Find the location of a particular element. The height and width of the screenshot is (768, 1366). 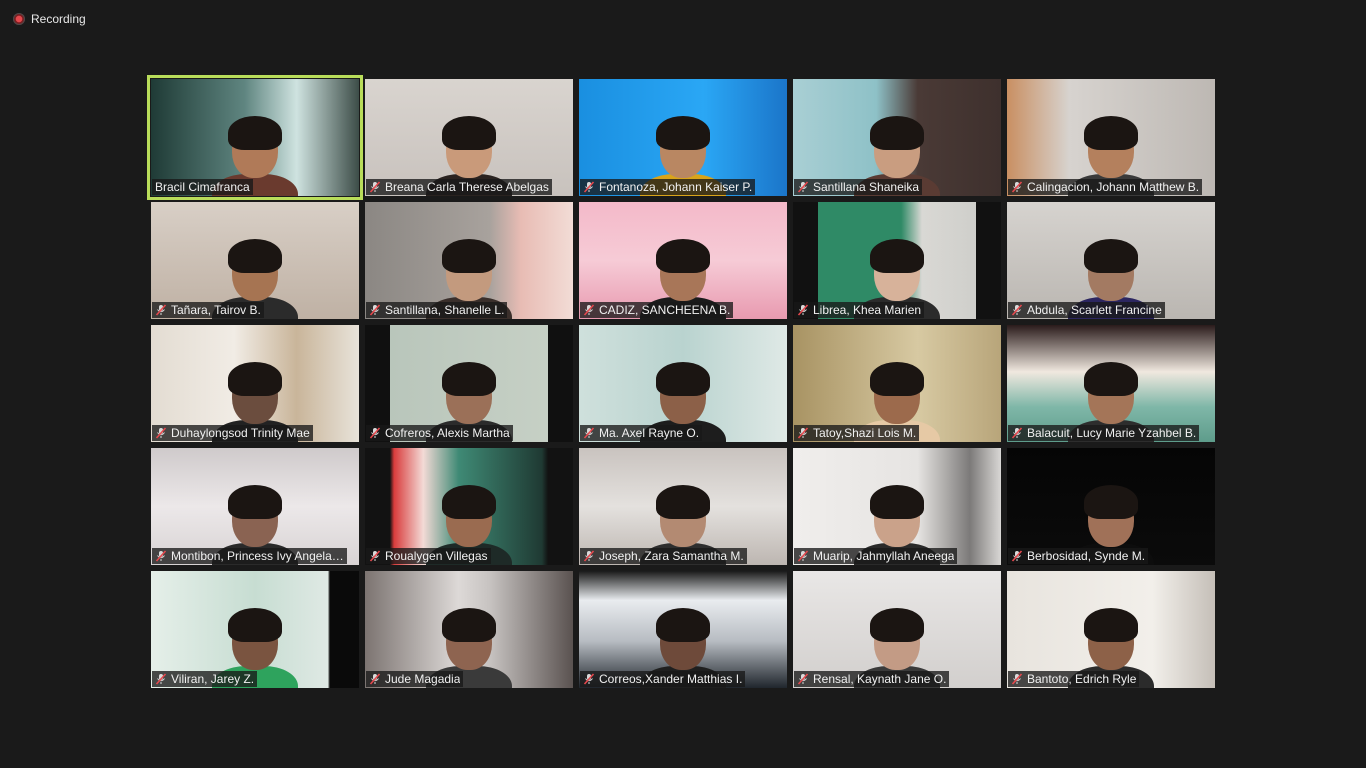

participant-video-tile: Bantoto, Edrich Ryle is located at coordinates (1111, 629).